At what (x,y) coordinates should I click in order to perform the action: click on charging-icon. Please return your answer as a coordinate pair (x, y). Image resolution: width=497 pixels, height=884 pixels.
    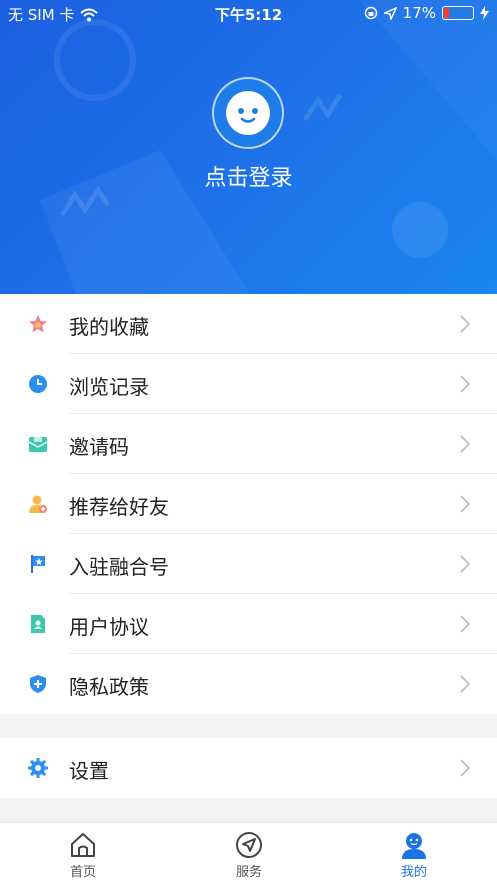
    Looking at the image, I should click on (484, 13).